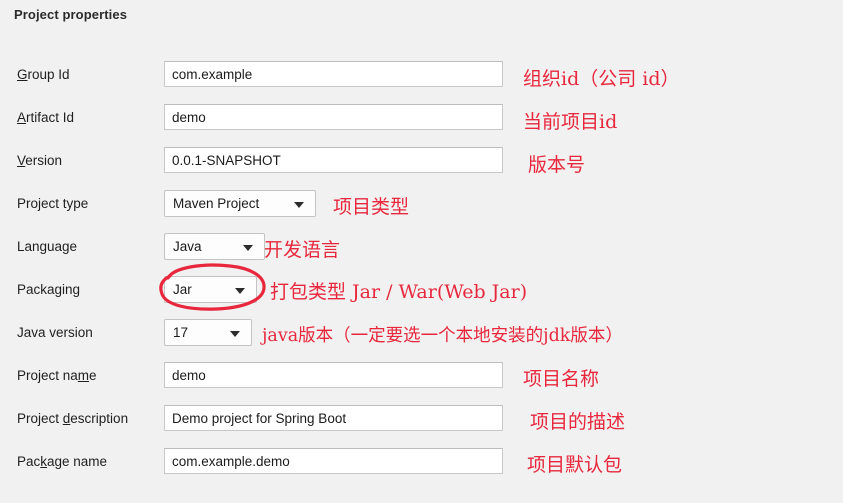  Describe the element at coordinates (44, 461) in the screenshot. I see `label-mnemonic-package-name: k` at that location.